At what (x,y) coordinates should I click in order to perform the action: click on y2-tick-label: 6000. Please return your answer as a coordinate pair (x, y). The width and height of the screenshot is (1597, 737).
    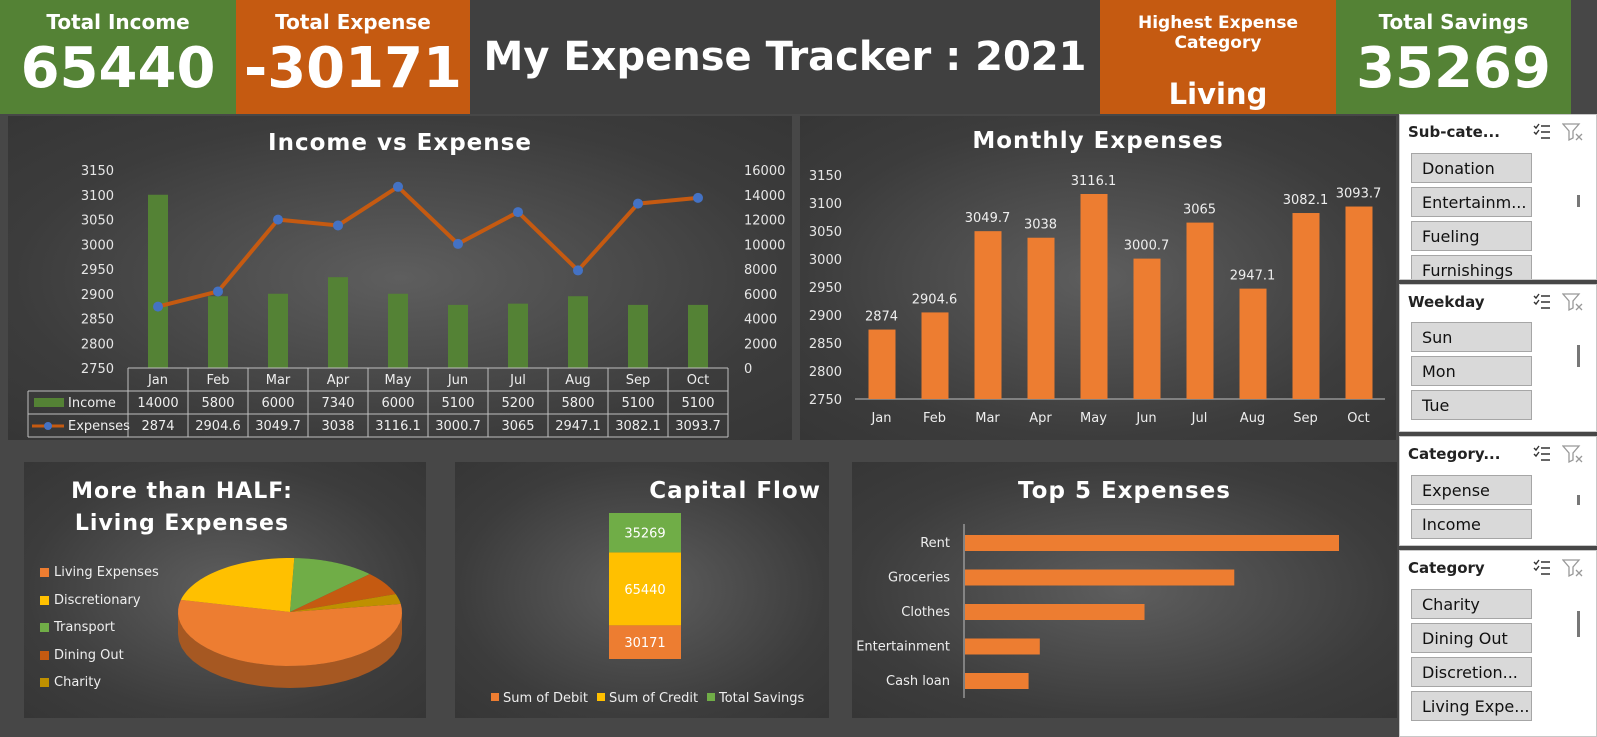
    Looking at the image, I should click on (760, 295).